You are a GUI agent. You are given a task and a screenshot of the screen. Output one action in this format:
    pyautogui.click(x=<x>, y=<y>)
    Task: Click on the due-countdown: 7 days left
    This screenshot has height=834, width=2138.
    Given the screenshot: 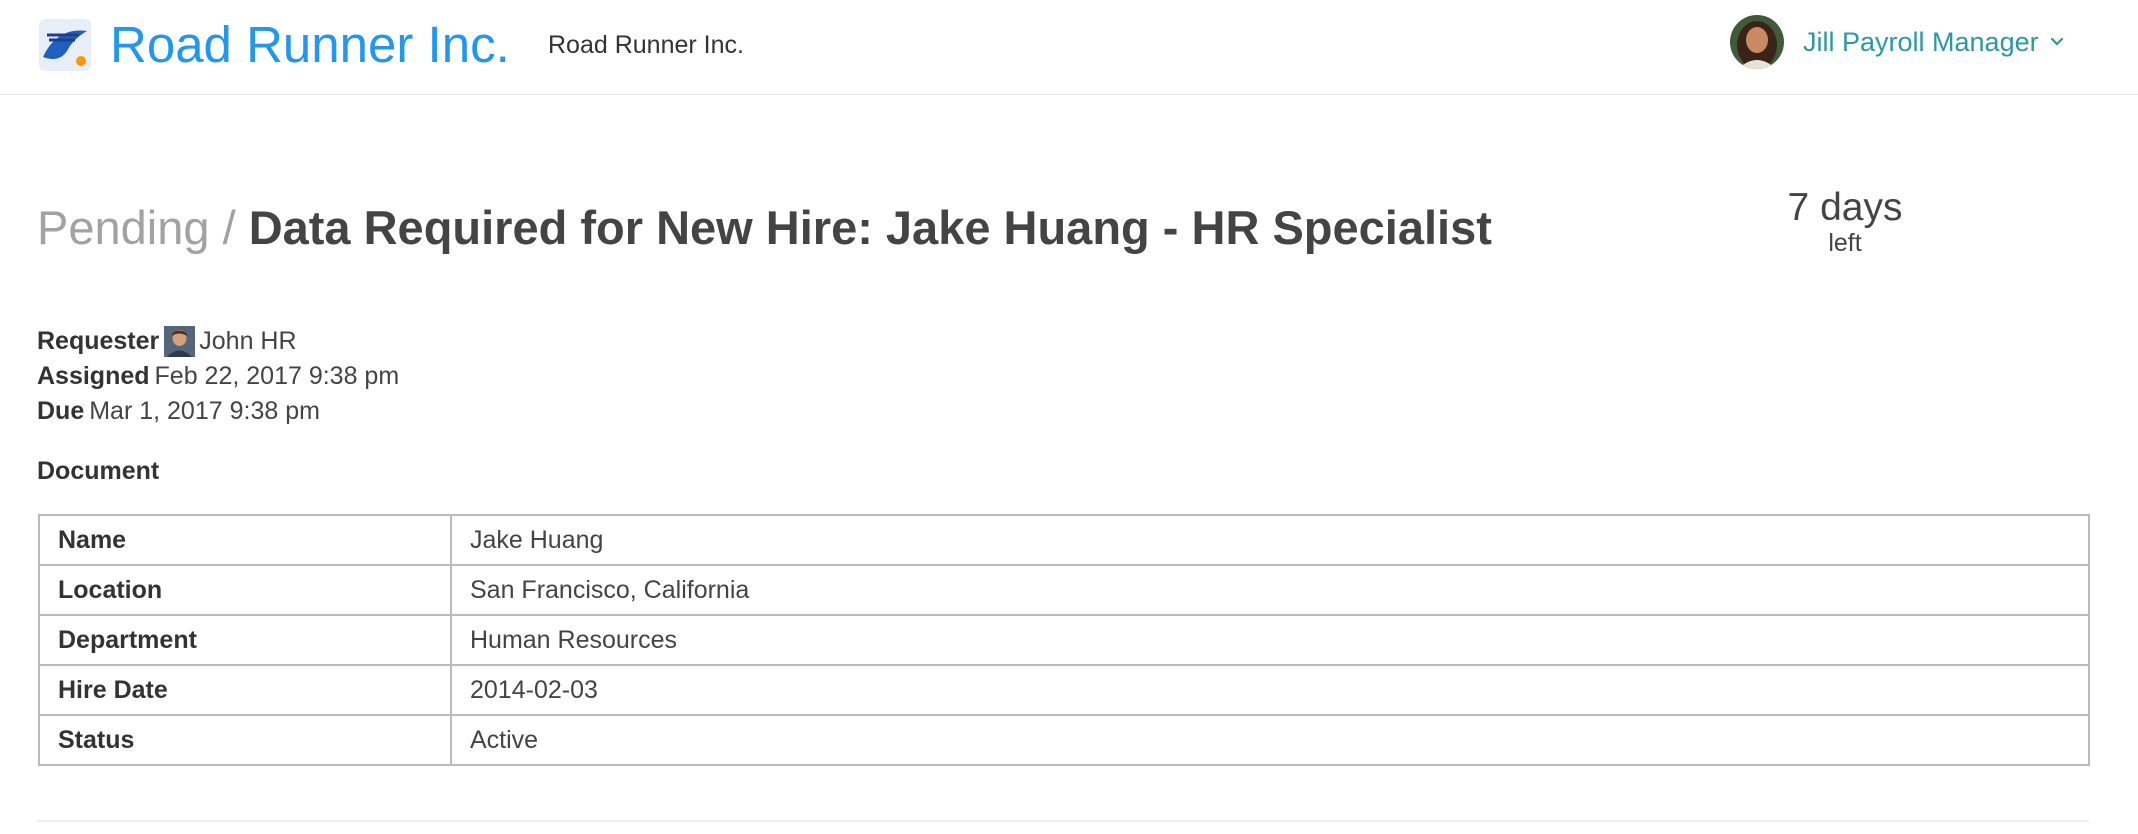 What is the action you would take?
    pyautogui.click(x=1845, y=221)
    